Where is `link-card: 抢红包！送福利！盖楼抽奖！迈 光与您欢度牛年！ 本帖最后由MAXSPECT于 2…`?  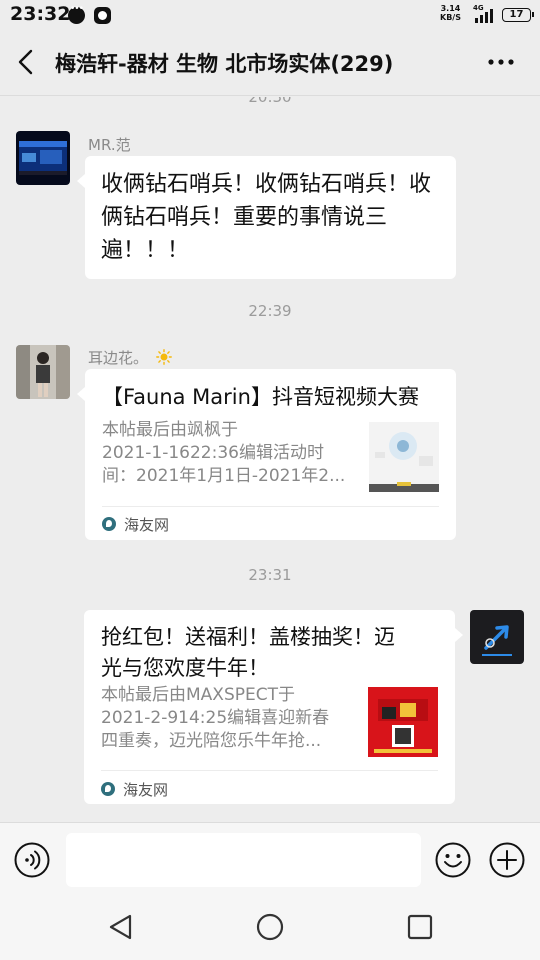
link-card: 抢红包！送福利！盖楼抽奖！迈 光与您欢度牛年！ 本帖最后由MAXSPECT于 2… is located at coordinates (273, 707).